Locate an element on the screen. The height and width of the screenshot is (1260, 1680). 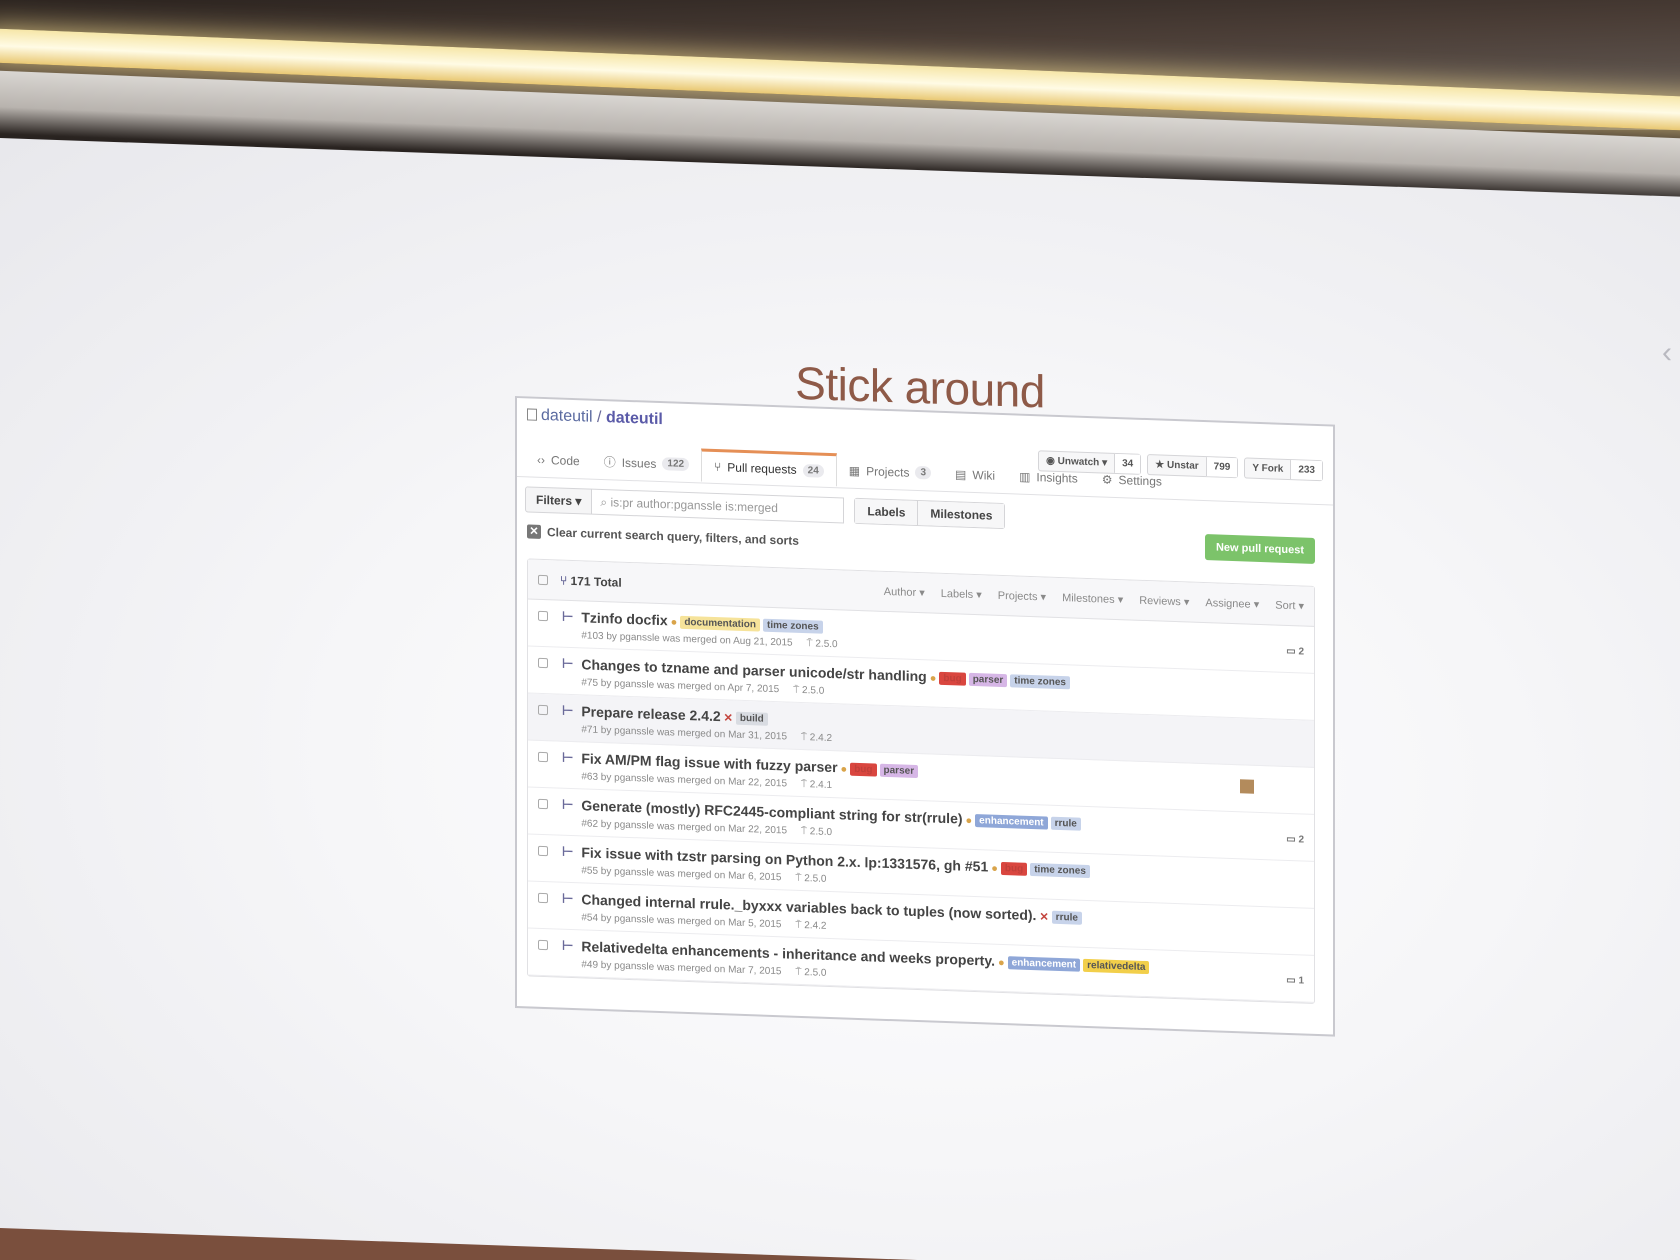
tab-label: Code is located at coordinates (565, 460).